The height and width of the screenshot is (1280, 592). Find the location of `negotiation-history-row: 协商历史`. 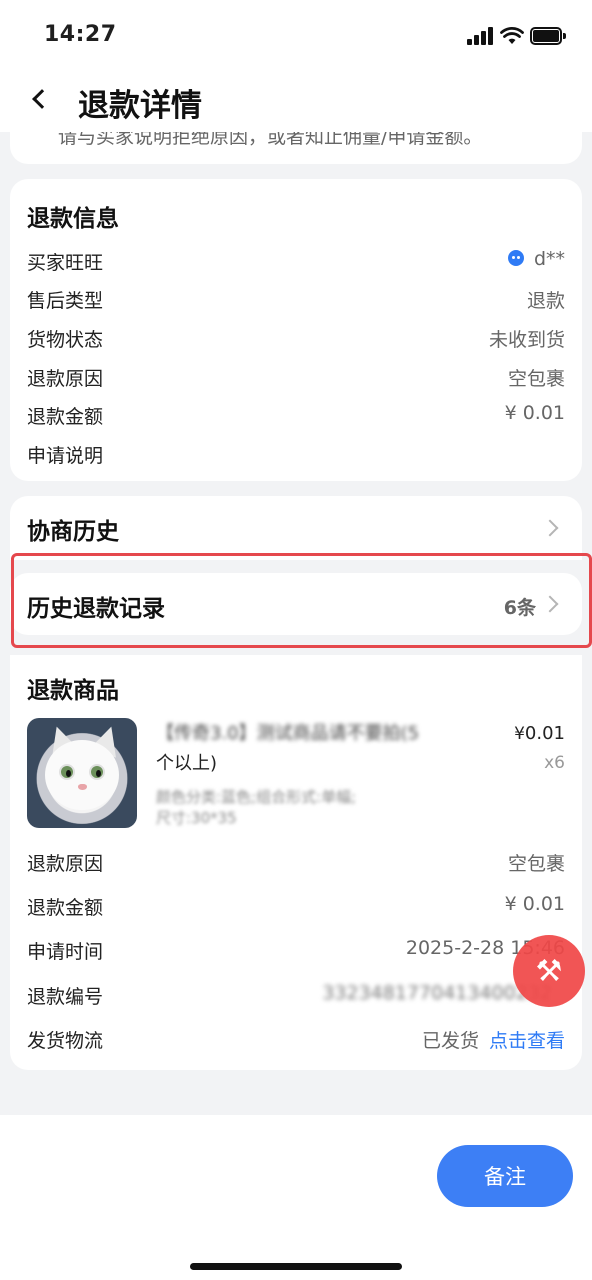

negotiation-history-row: 协商历史 is located at coordinates (296, 528).